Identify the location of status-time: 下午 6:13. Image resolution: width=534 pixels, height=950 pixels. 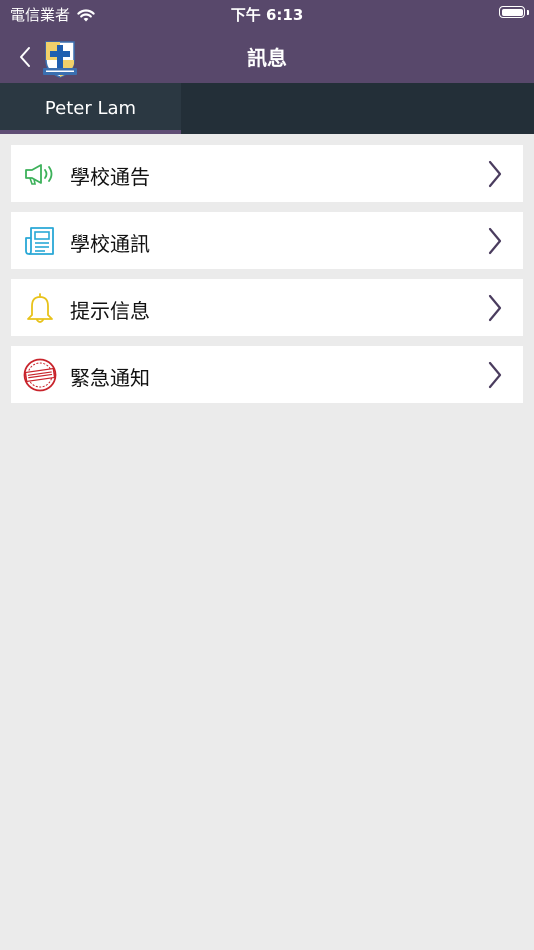
(267, 15).